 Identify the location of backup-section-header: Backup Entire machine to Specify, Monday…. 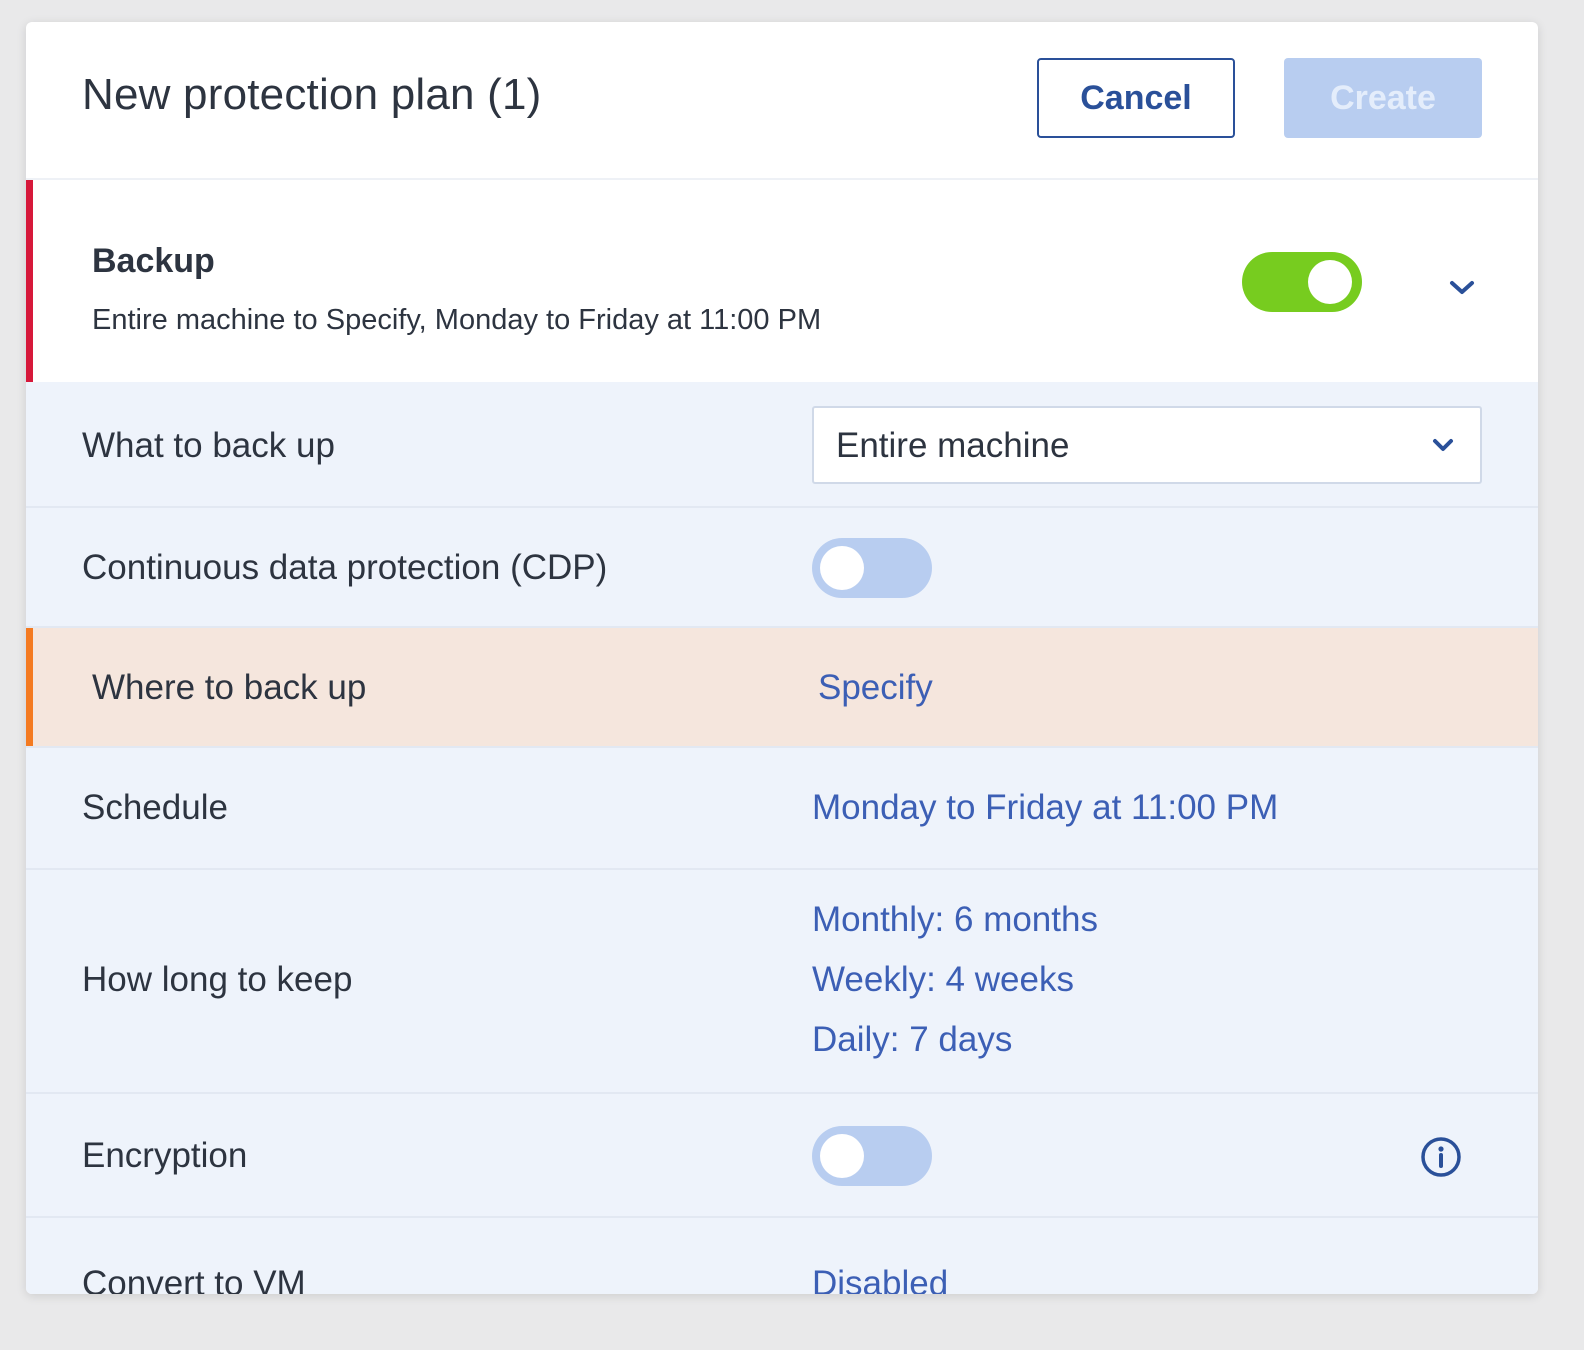
(782, 281).